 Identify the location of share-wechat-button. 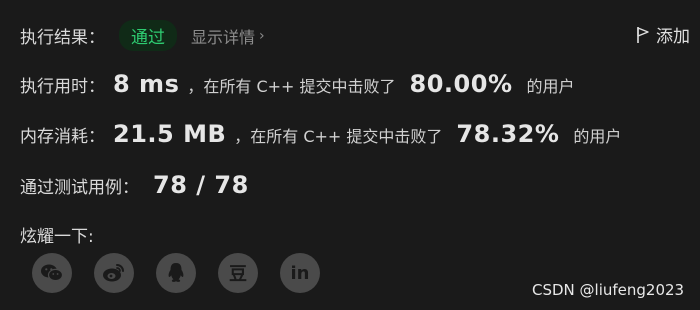
(52, 273).